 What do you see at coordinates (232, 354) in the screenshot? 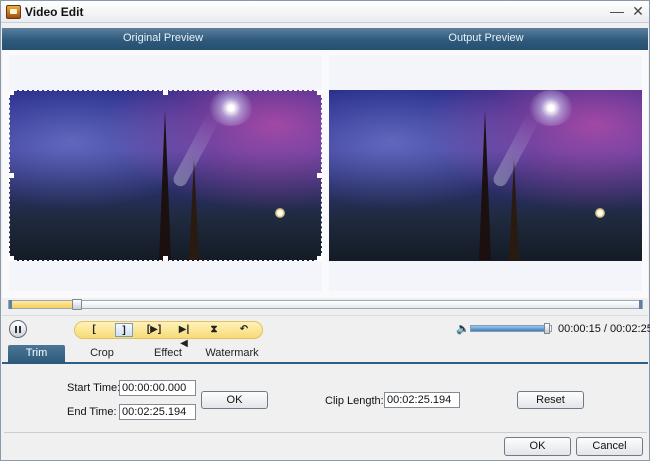
I see `tab-watermark: Watermark` at bounding box center [232, 354].